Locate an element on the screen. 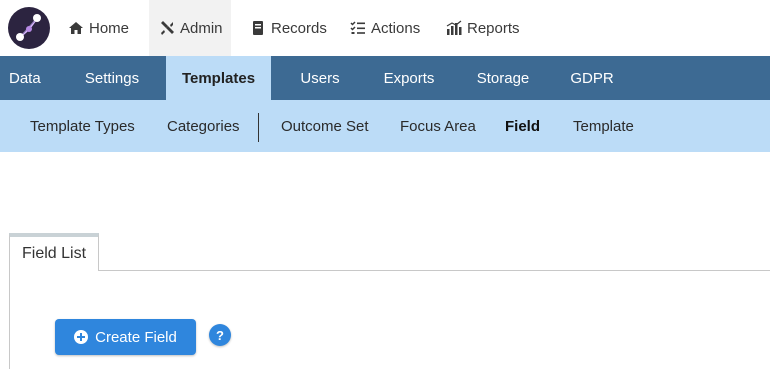 The image size is (770, 369). topnav-reports: Reports is located at coordinates (483, 28).